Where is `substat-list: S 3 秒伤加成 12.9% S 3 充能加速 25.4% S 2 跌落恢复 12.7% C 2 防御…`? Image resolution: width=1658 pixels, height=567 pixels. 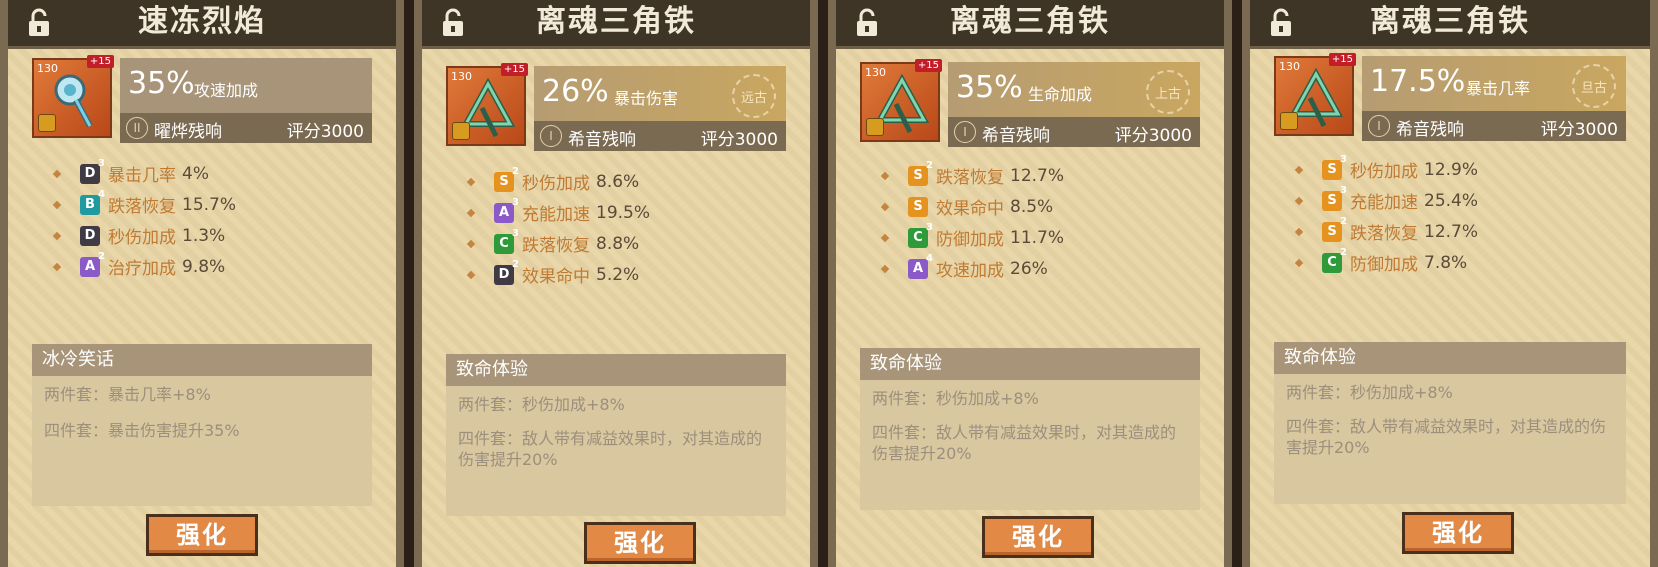 substat-list: S 3 秒伤加成 12.9% S 3 充能加速 25.4% S 2 跌落恢复 12.7% C 2 防御… is located at coordinates (1386, 216).